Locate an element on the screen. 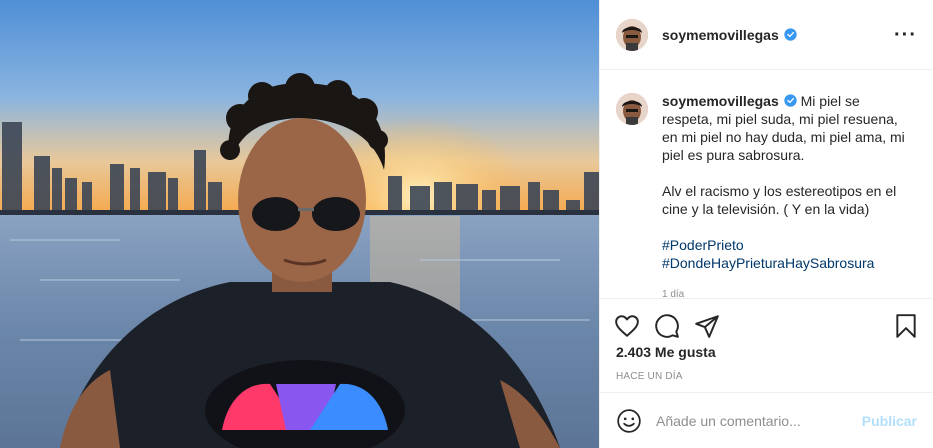 The width and height of the screenshot is (933, 448). likes-count: 2.403 Me gusta is located at coordinates (666, 352).